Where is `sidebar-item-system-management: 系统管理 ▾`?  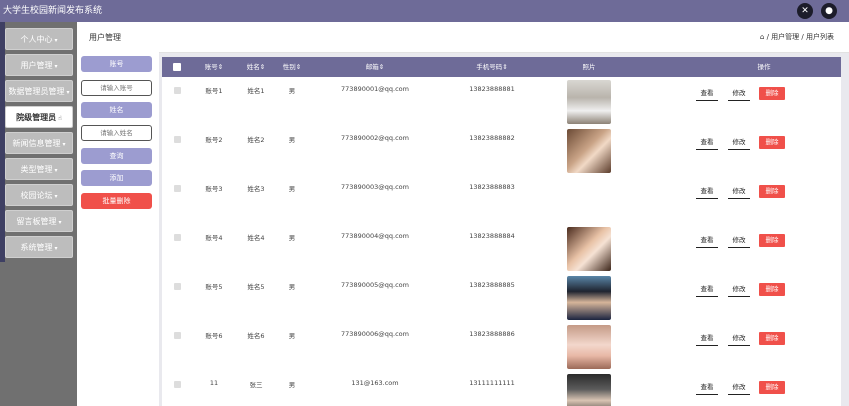 sidebar-item-system-management: 系统管理 ▾ is located at coordinates (39, 247).